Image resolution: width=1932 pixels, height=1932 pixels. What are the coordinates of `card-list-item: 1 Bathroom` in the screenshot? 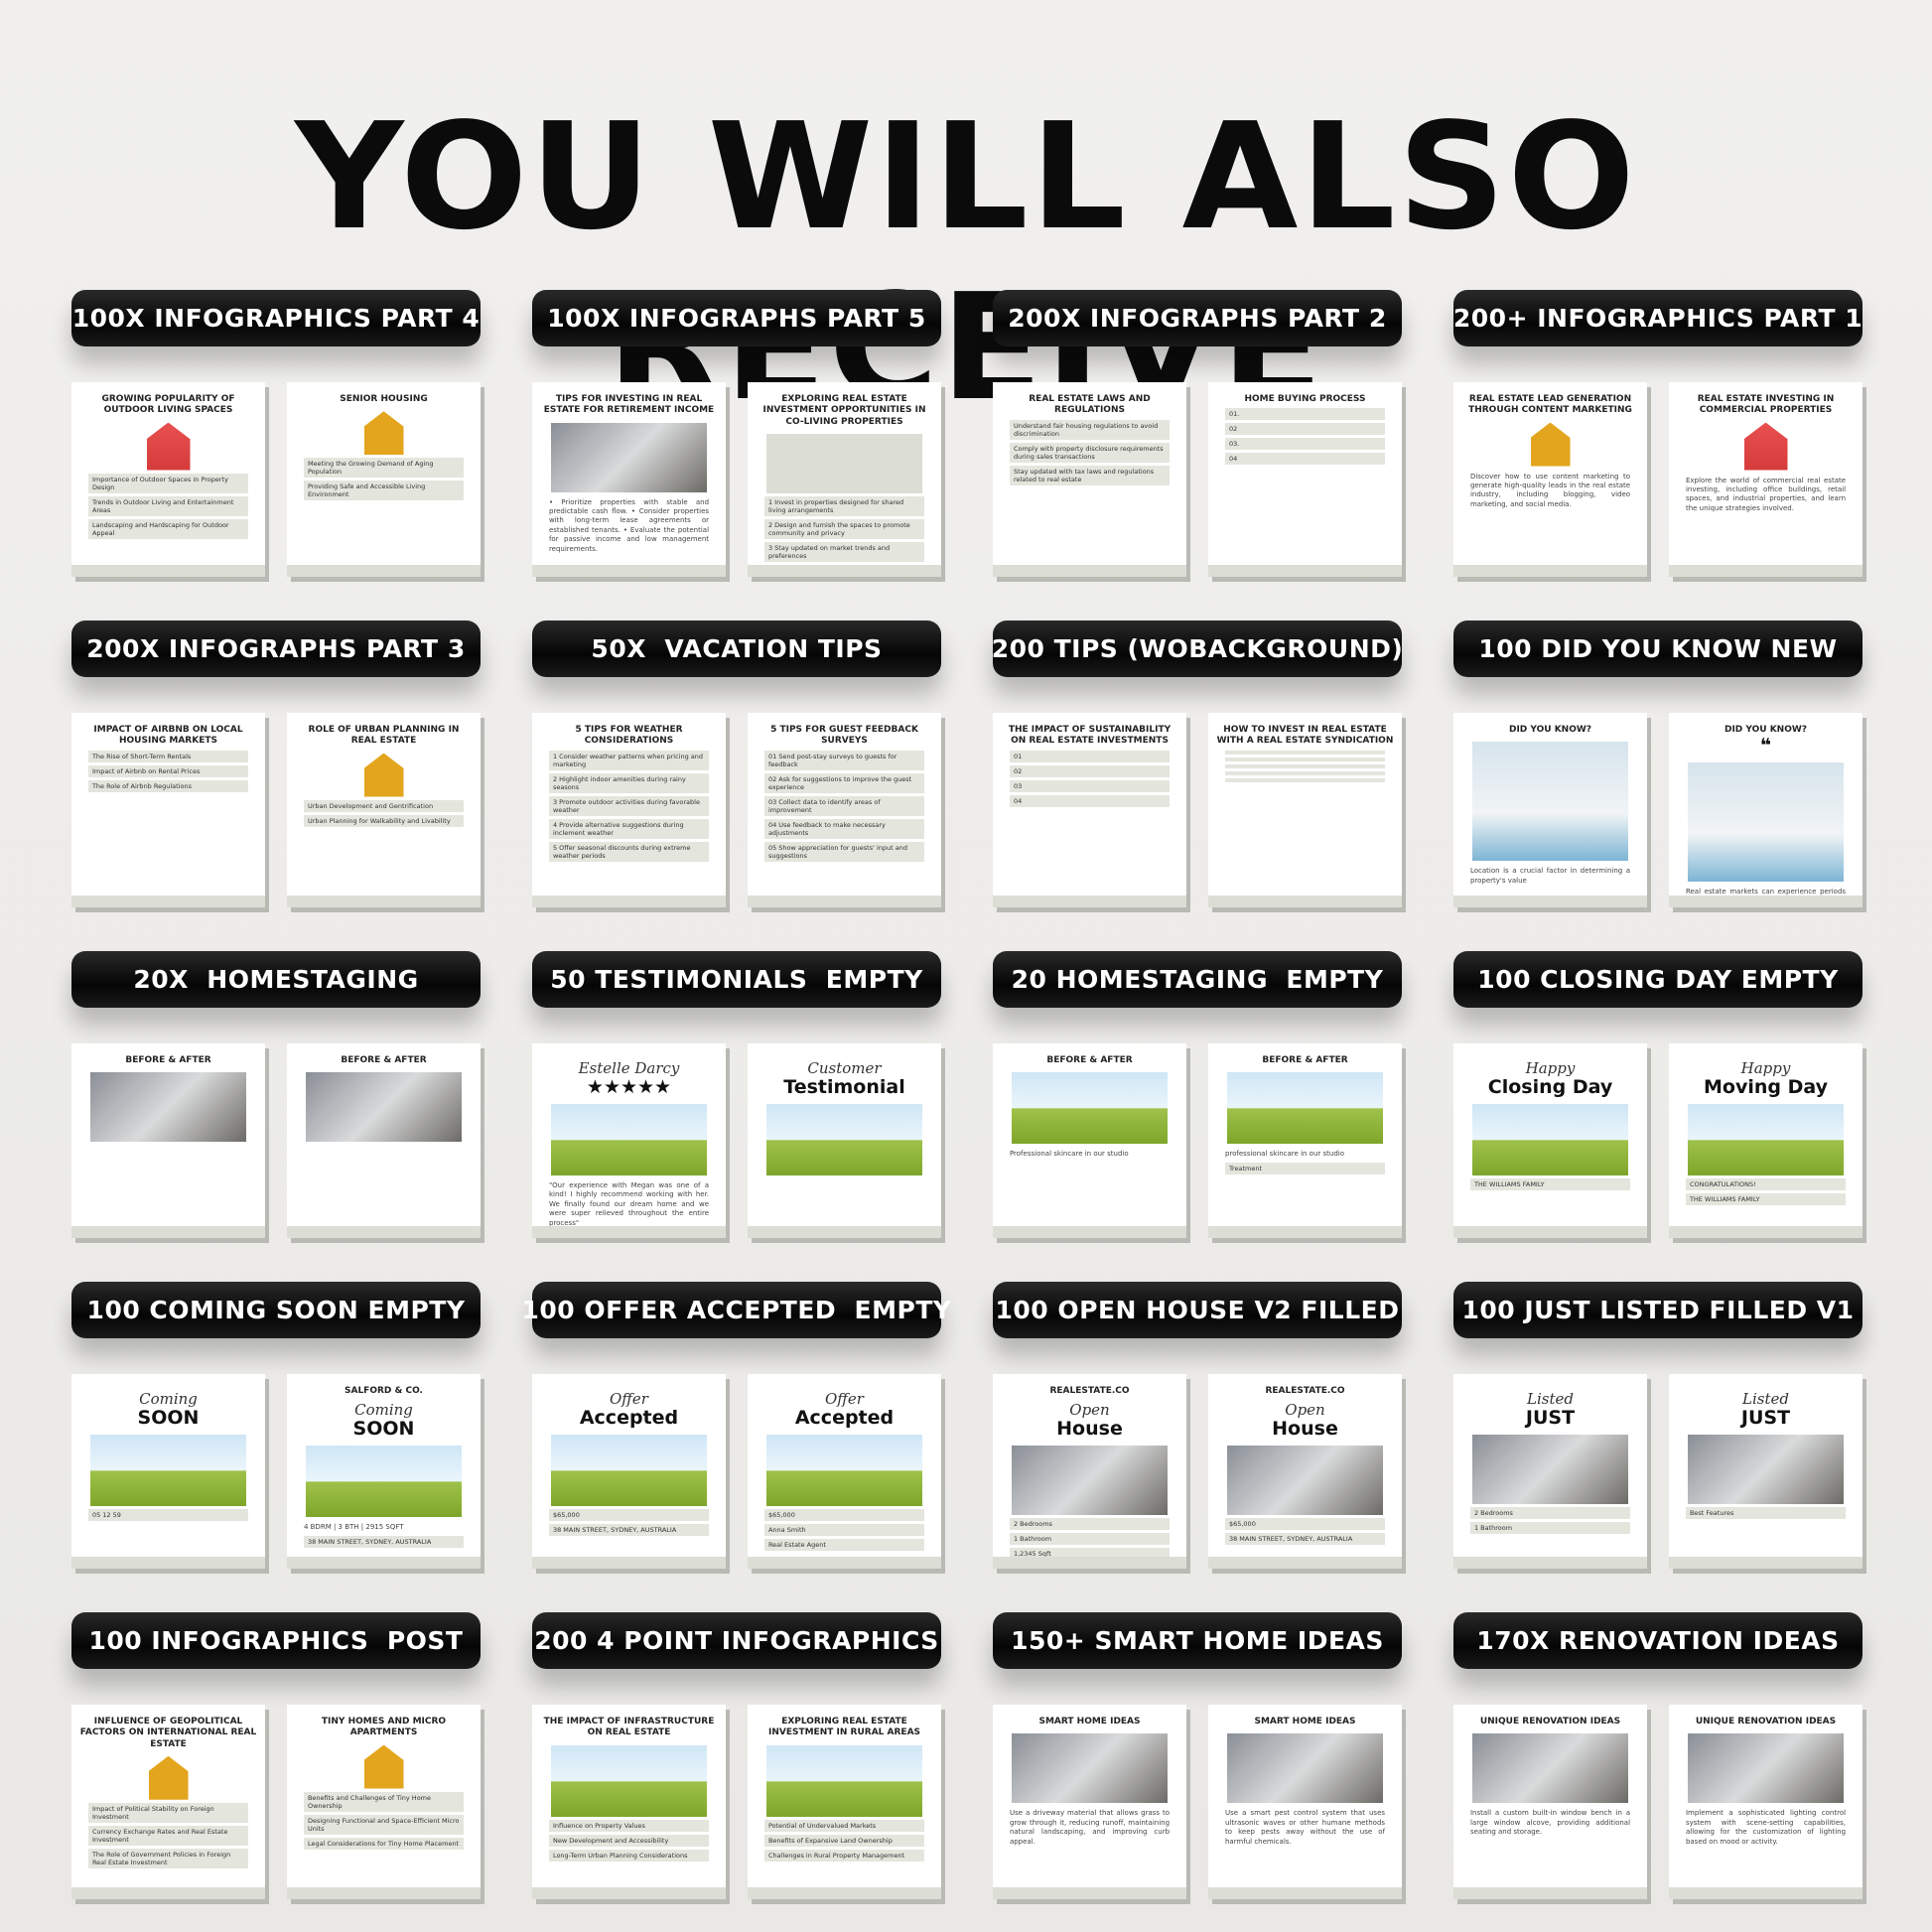 It's located at (1090, 1539).